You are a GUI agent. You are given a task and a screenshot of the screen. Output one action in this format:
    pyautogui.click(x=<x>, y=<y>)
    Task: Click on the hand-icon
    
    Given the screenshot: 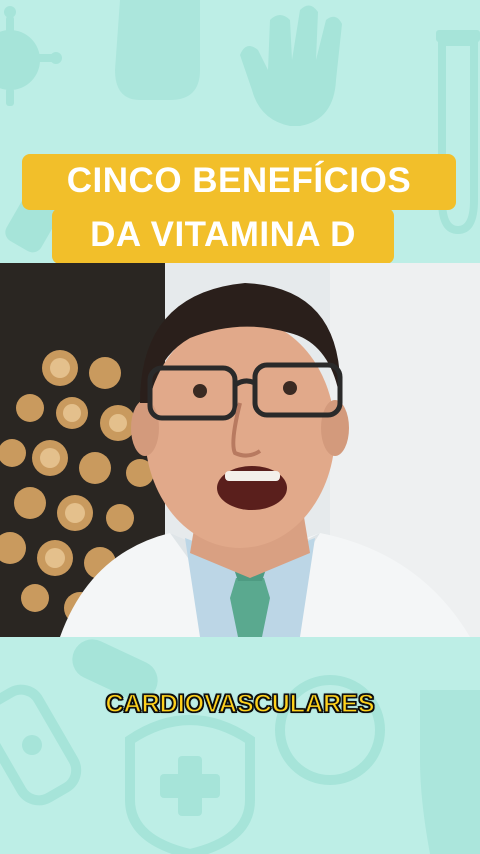 What is the action you would take?
    pyautogui.click(x=291, y=66)
    